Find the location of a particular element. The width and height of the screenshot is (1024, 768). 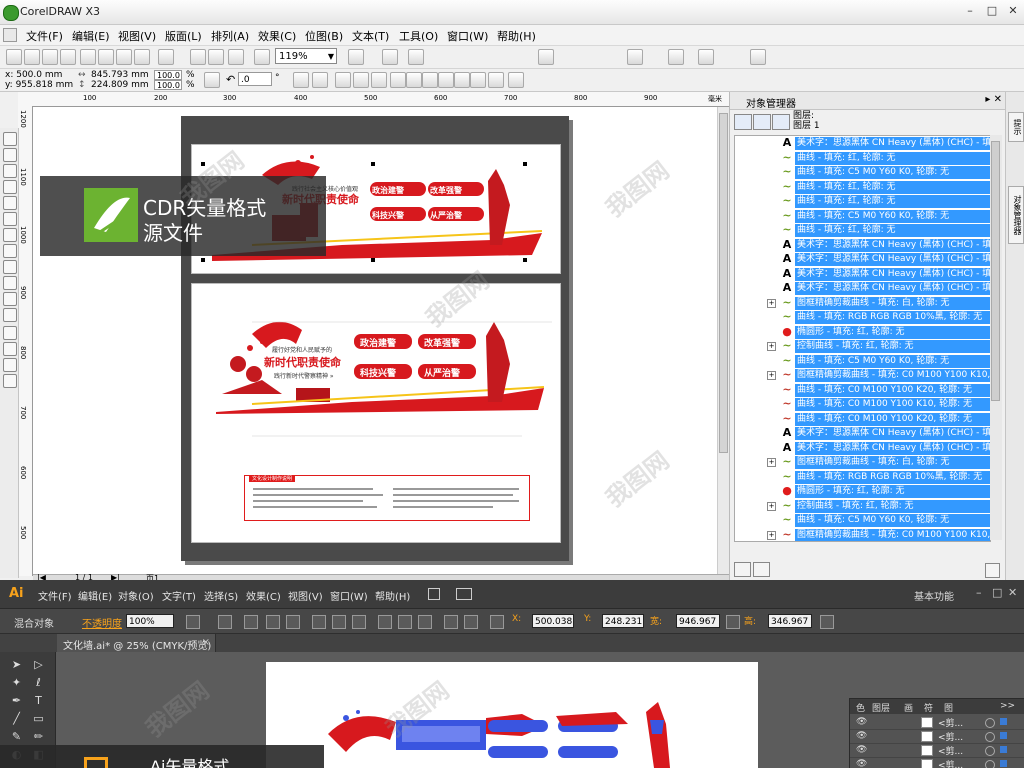

panel-menu-icon is located at coordinates (827, 622).